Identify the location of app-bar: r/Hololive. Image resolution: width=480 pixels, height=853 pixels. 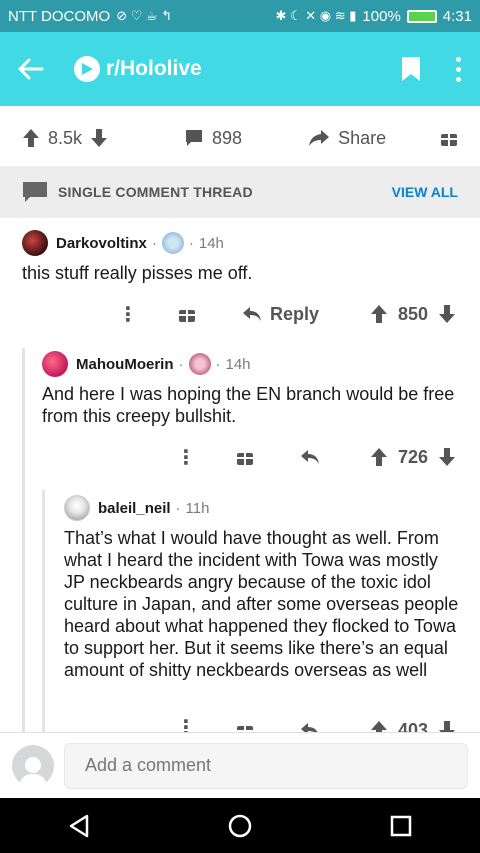
(240, 69).